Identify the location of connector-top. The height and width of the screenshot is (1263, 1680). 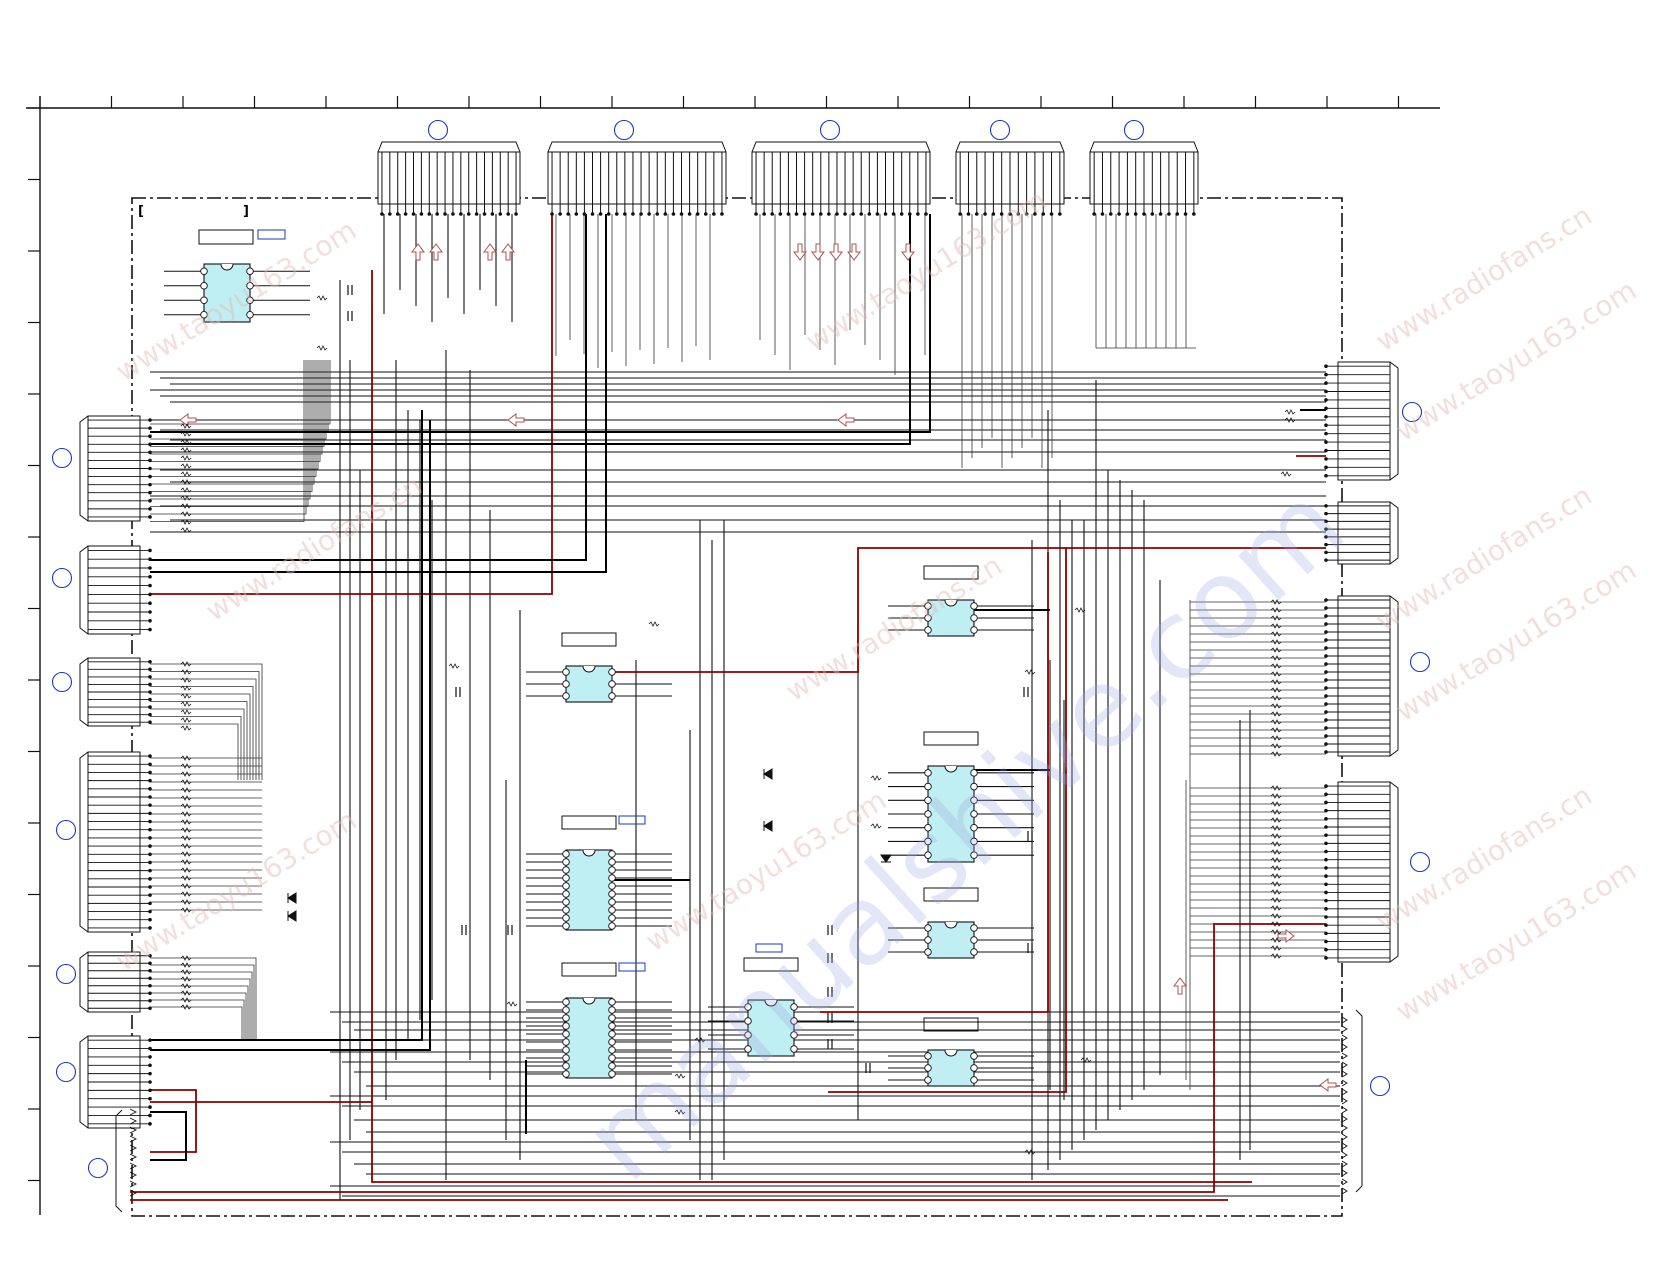
(449, 178).